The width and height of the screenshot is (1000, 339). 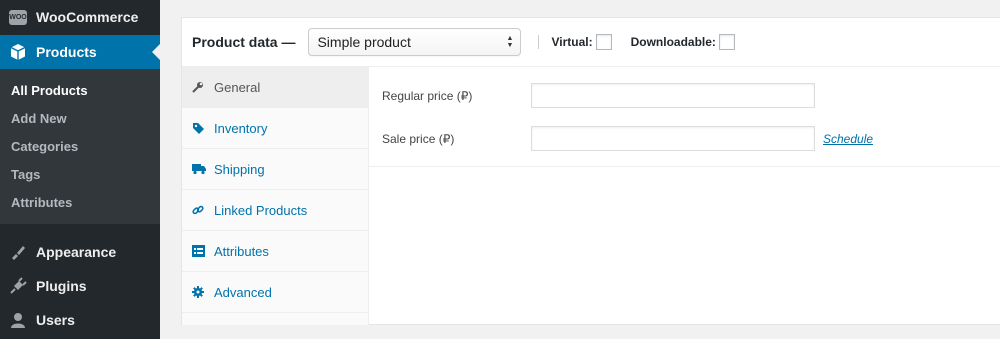 What do you see at coordinates (572, 42) in the screenshot?
I see `virtual-label: Virtual:` at bounding box center [572, 42].